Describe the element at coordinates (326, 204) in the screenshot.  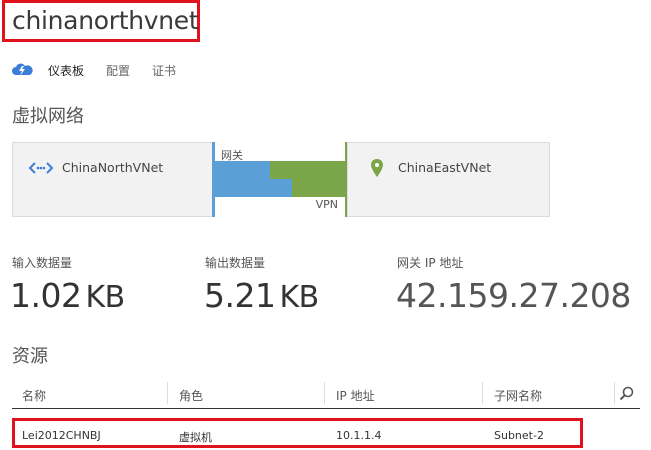
I see `vpn-label: VPN` at that location.